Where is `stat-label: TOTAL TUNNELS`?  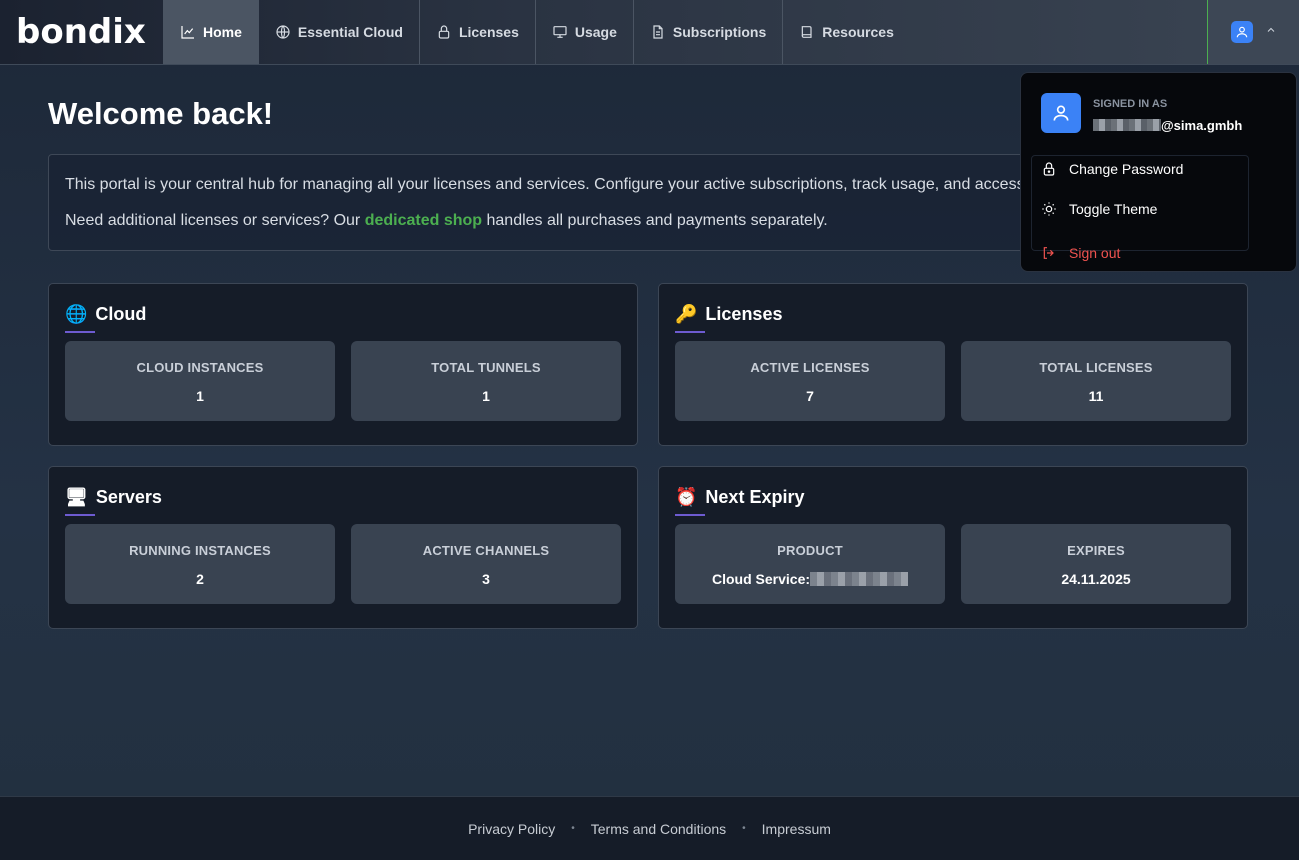
stat-label: TOTAL TUNNELS is located at coordinates (486, 367).